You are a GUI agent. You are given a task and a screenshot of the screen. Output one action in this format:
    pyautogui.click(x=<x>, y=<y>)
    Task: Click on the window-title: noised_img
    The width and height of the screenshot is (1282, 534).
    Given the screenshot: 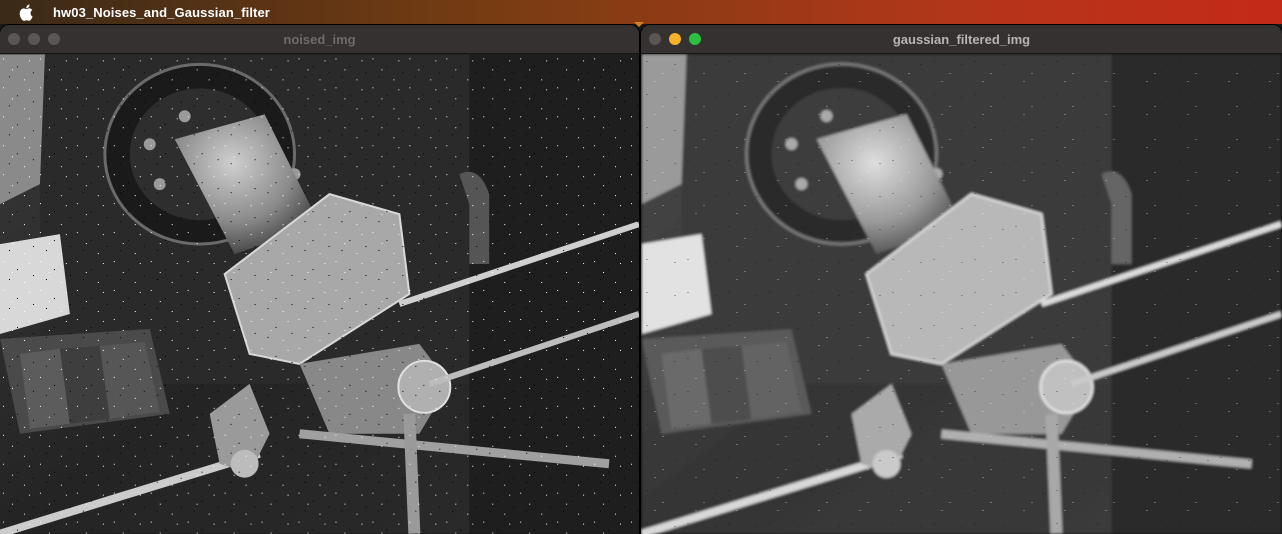 What is the action you would take?
    pyautogui.click(x=319, y=39)
    